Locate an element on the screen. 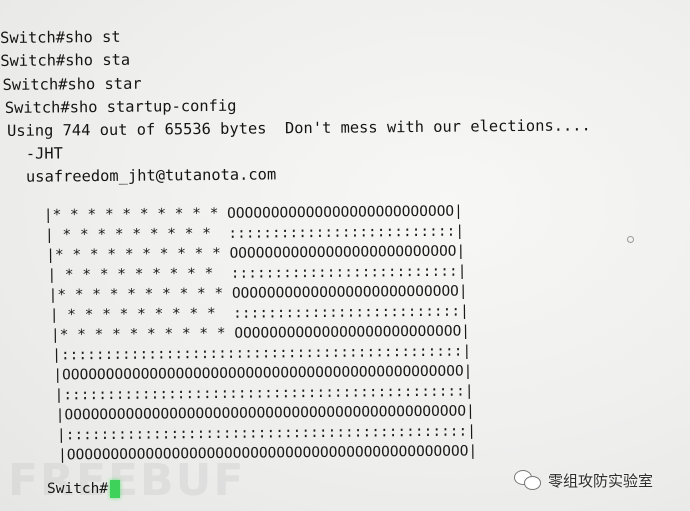  watermark-lab-name: 零组攻防实验室 is located at coordinates (601, 480).